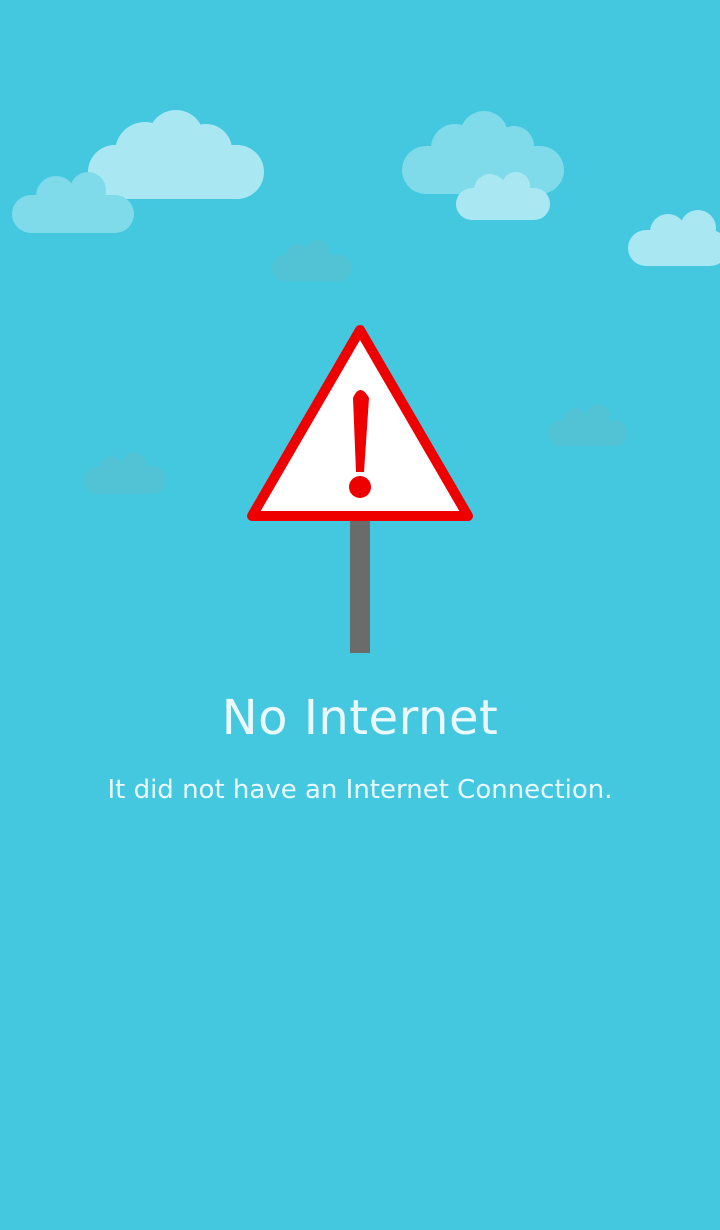  Describe the element at coordinates (360, 718) in the screenshot. I see `page-title: No Internet` at that location.